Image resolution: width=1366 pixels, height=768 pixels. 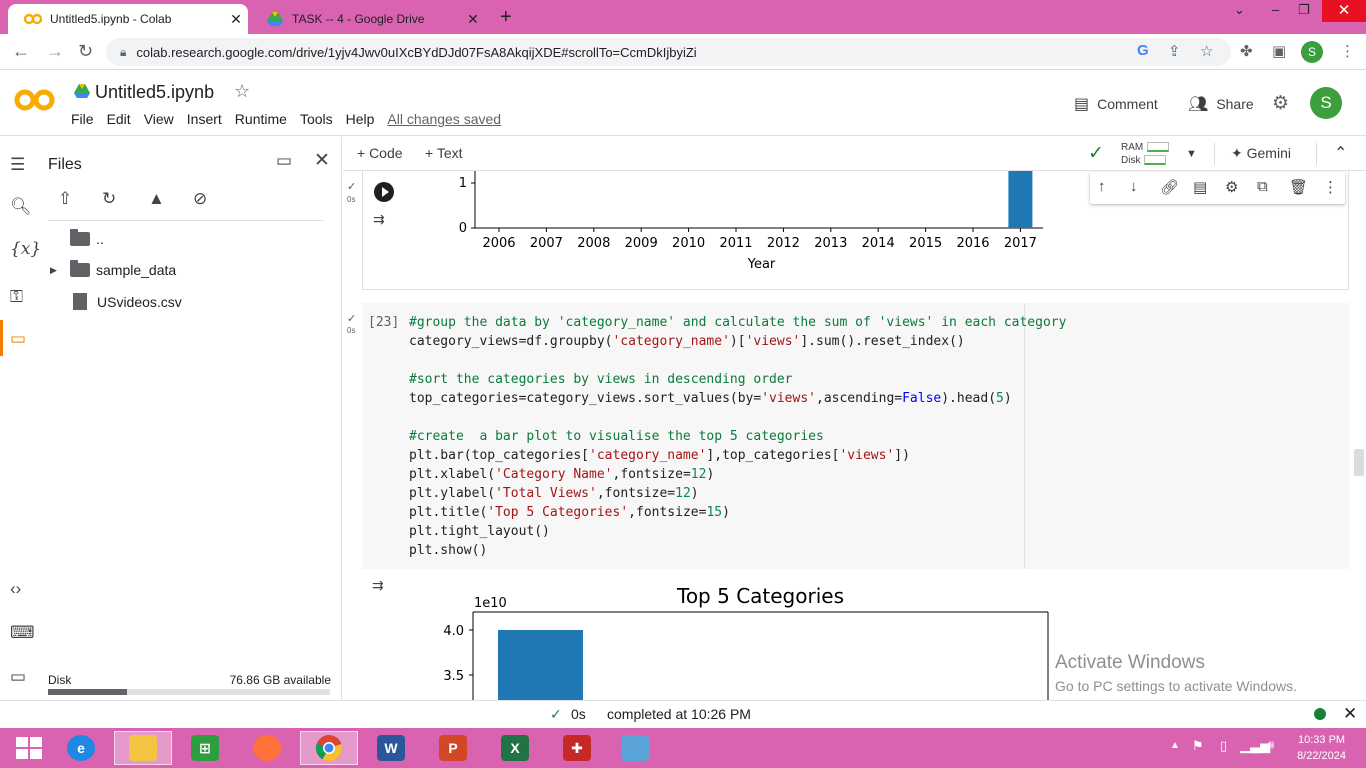 What do you see at coordinates (444, 119) in the screenshot?
I see `save-status: All changes saved` at bounding box center [444, 119].